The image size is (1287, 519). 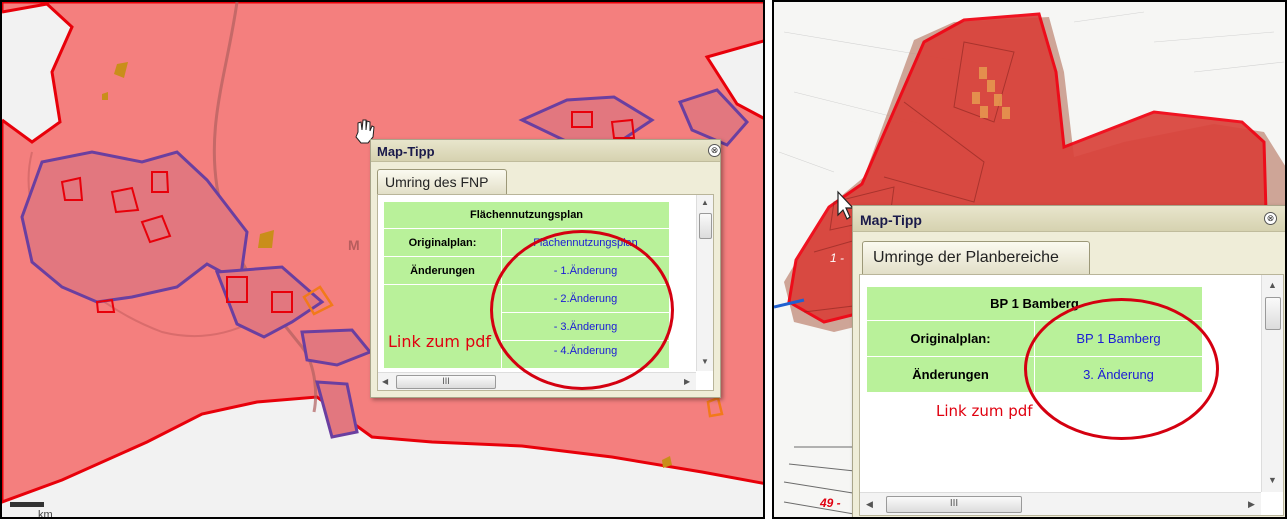 I want to click on tab-umringe-planbereiche: Umringe der Planbereiche, so click(x=976, y=257).